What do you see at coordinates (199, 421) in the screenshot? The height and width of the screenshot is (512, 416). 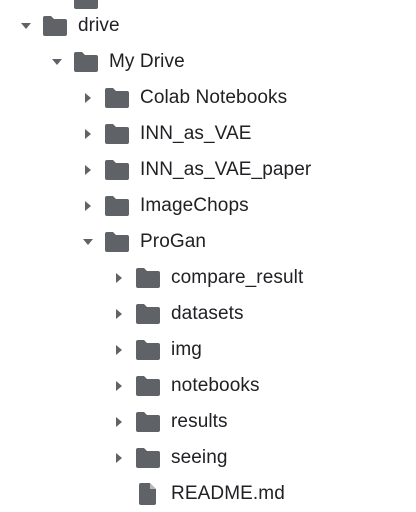 I see `tree-item-label: results` at bounding box center [199, 421].